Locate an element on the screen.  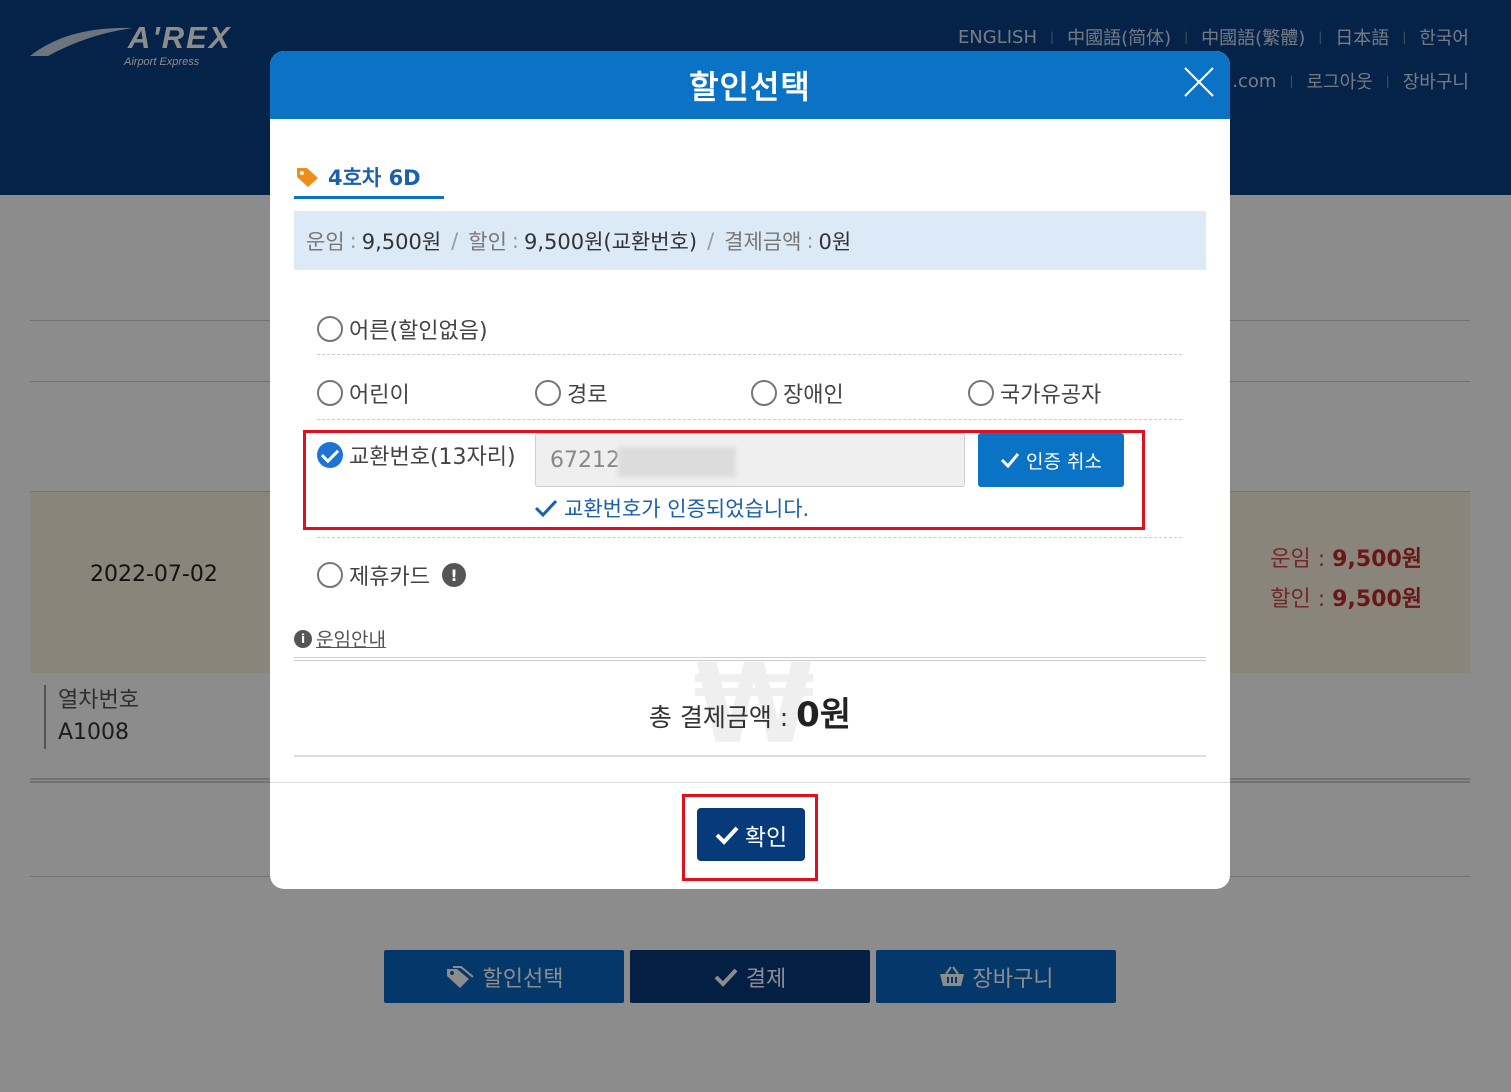
radio-senior: 경로 is located at coordinates (571, 393).